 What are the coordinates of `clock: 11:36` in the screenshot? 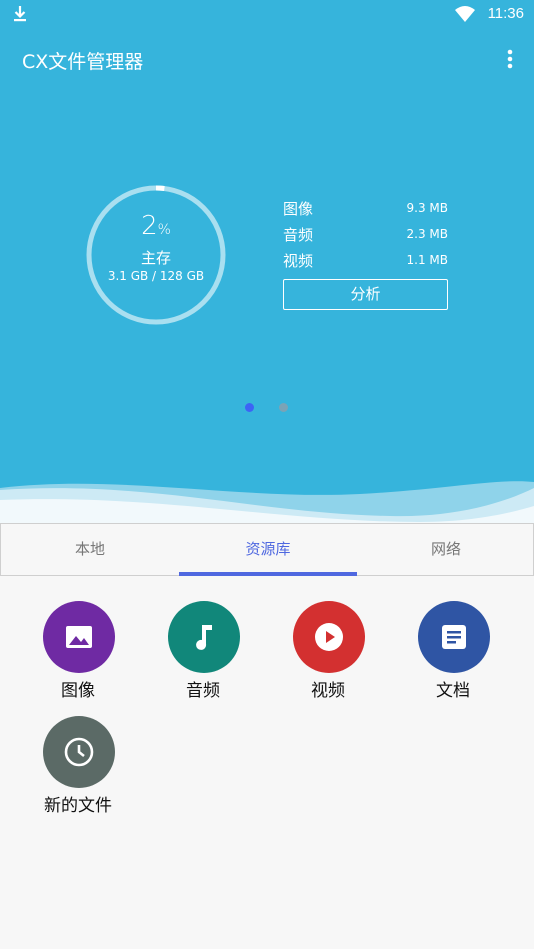 It's located at (505, 13).